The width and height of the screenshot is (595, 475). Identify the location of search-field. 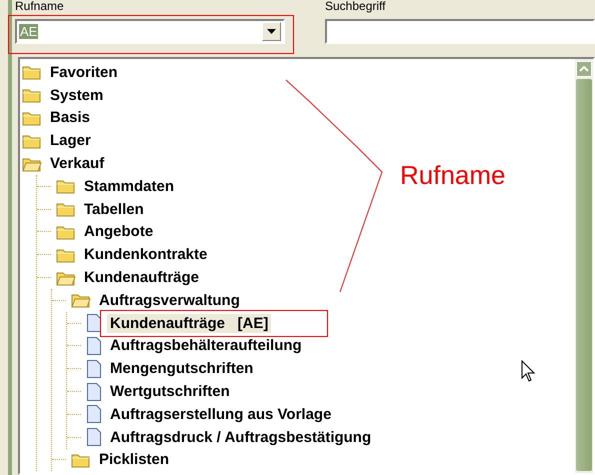
(460, 31).